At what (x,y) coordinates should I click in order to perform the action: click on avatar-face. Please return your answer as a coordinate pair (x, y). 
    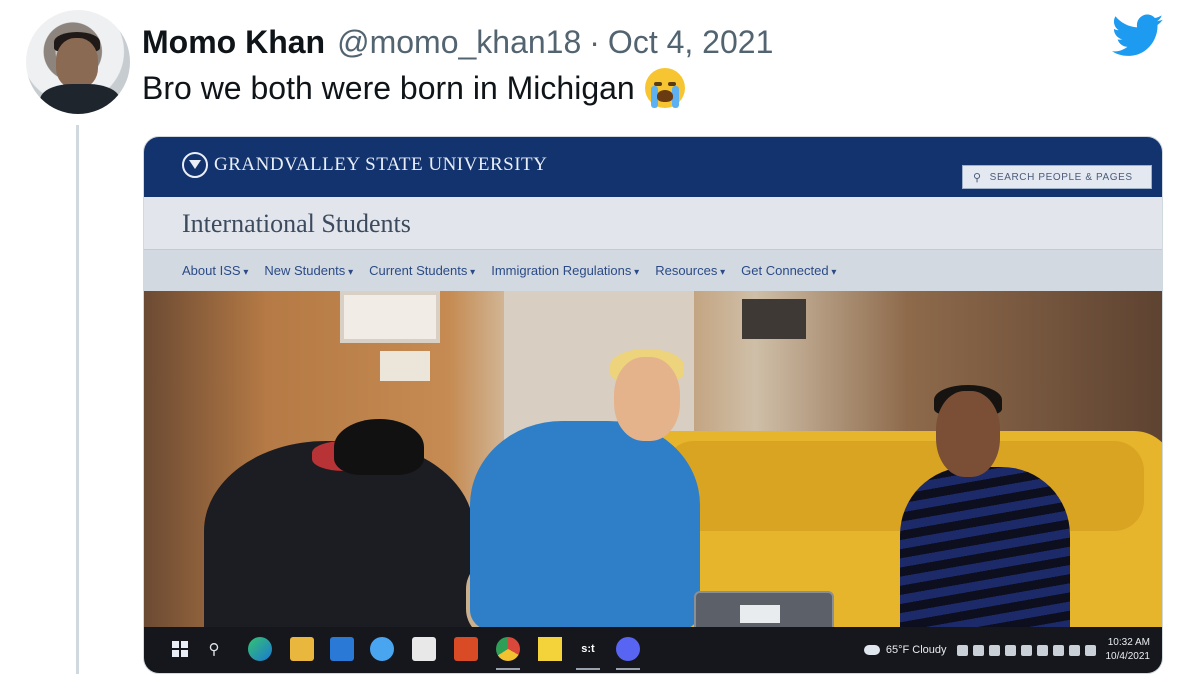
    Looking at the image, I should click on (77, 63).